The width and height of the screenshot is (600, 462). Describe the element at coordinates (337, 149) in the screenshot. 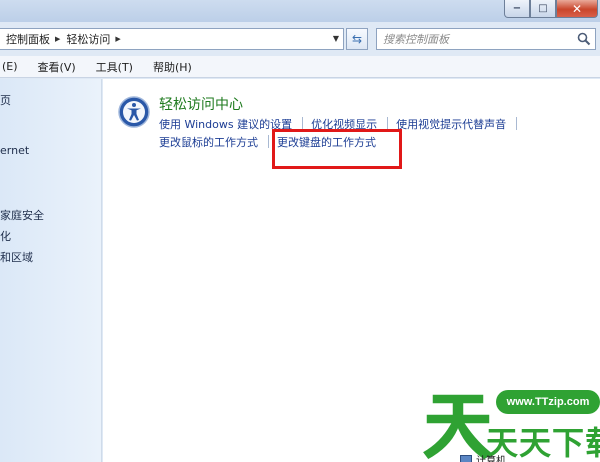

I see `highlight-annotation-box` at that location.